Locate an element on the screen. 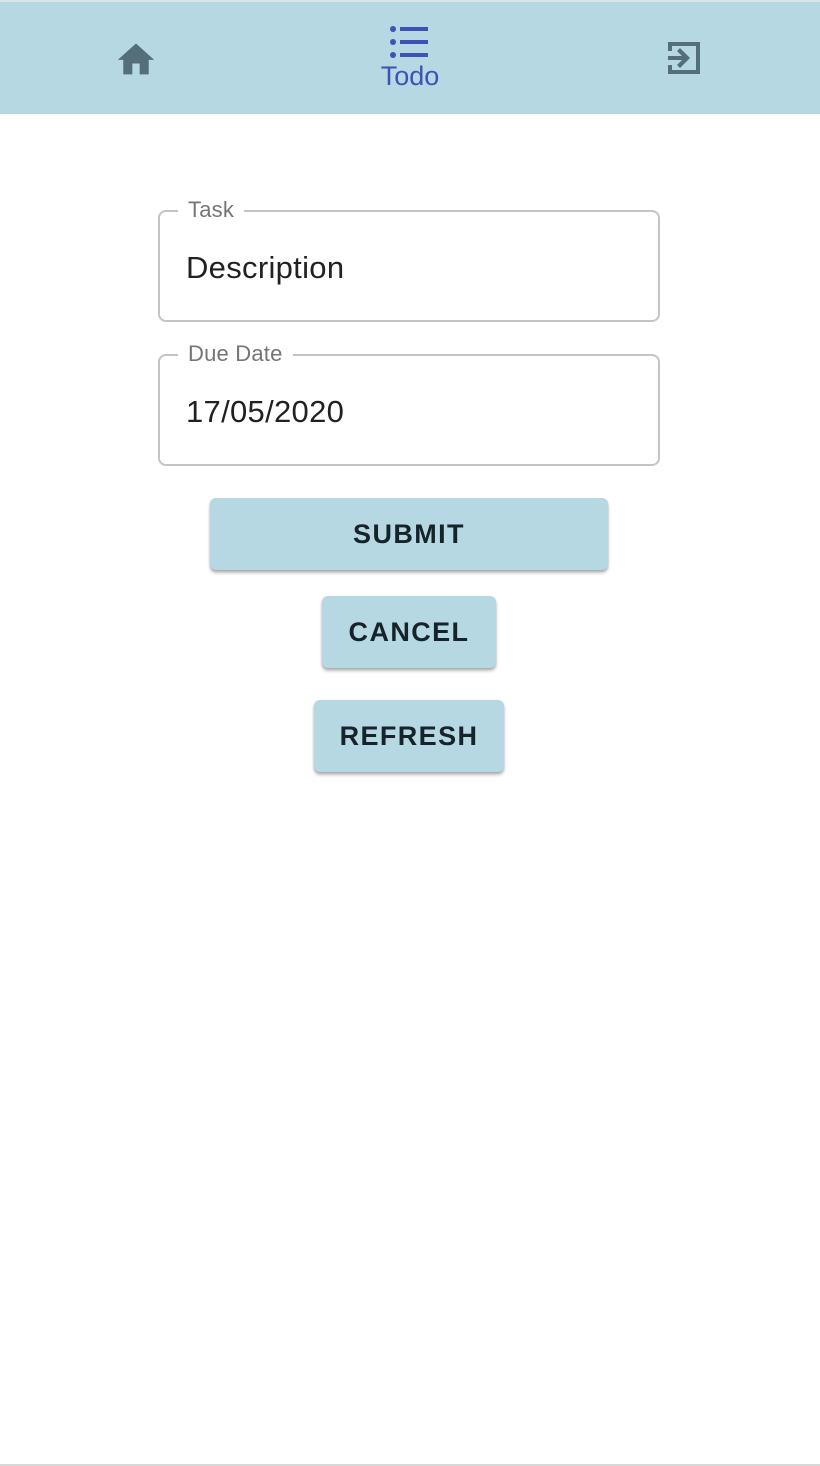 The height and width of the screenshot is (1466, 820). exit-to-app-icon is located at coordinates (684, 58).